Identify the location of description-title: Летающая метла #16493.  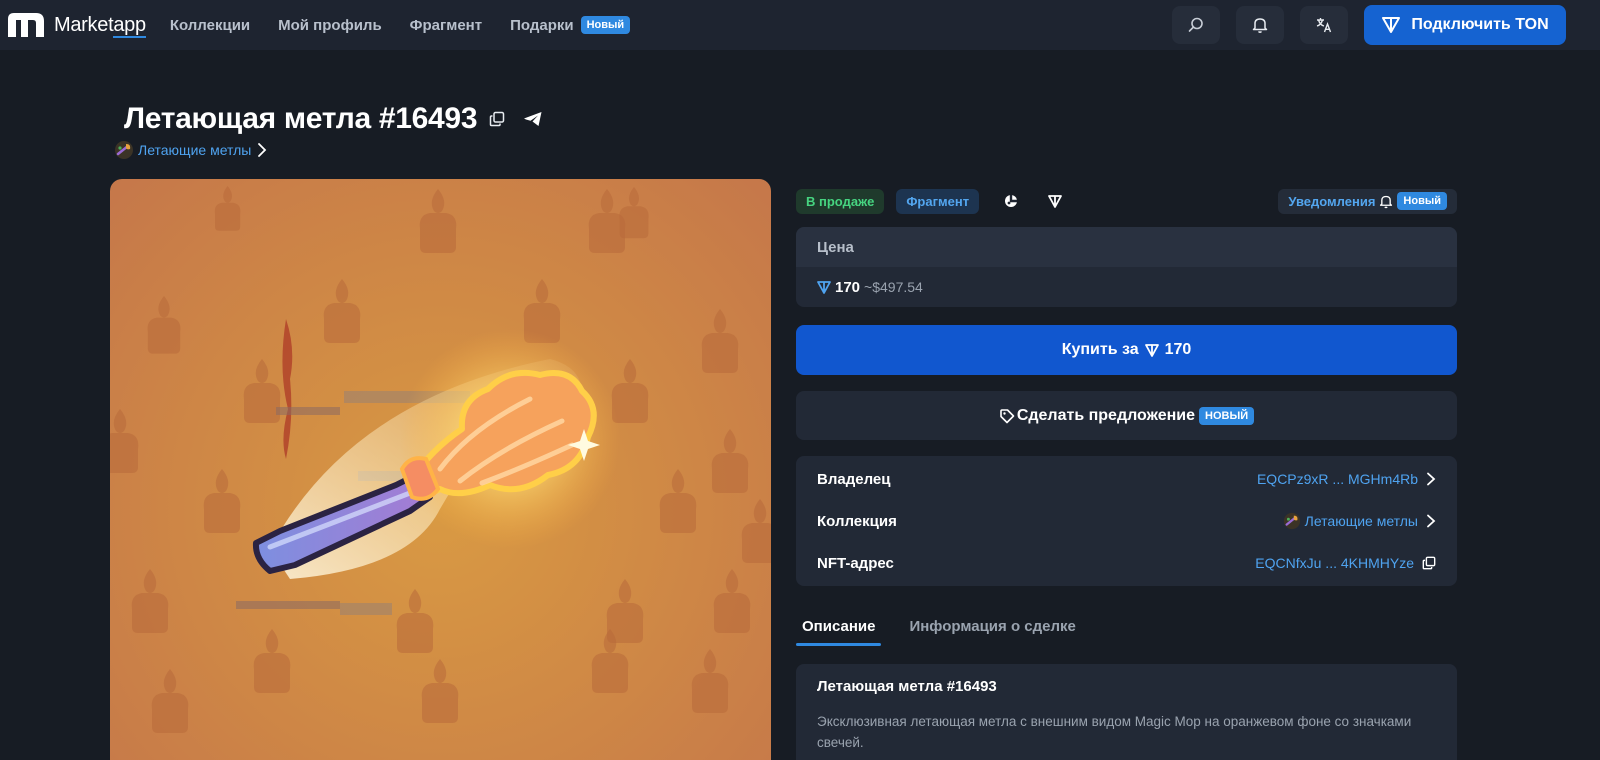
(907, 686).